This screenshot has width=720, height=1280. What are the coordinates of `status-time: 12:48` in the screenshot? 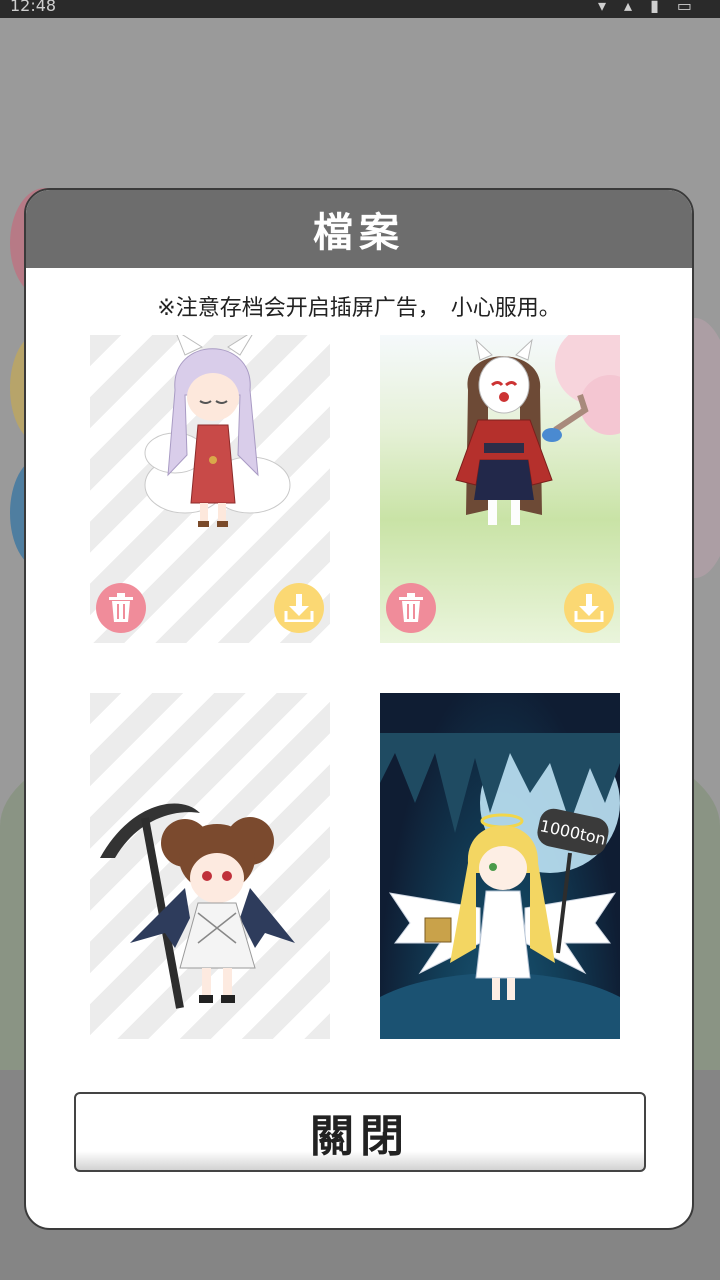 It's located at (33, 7).